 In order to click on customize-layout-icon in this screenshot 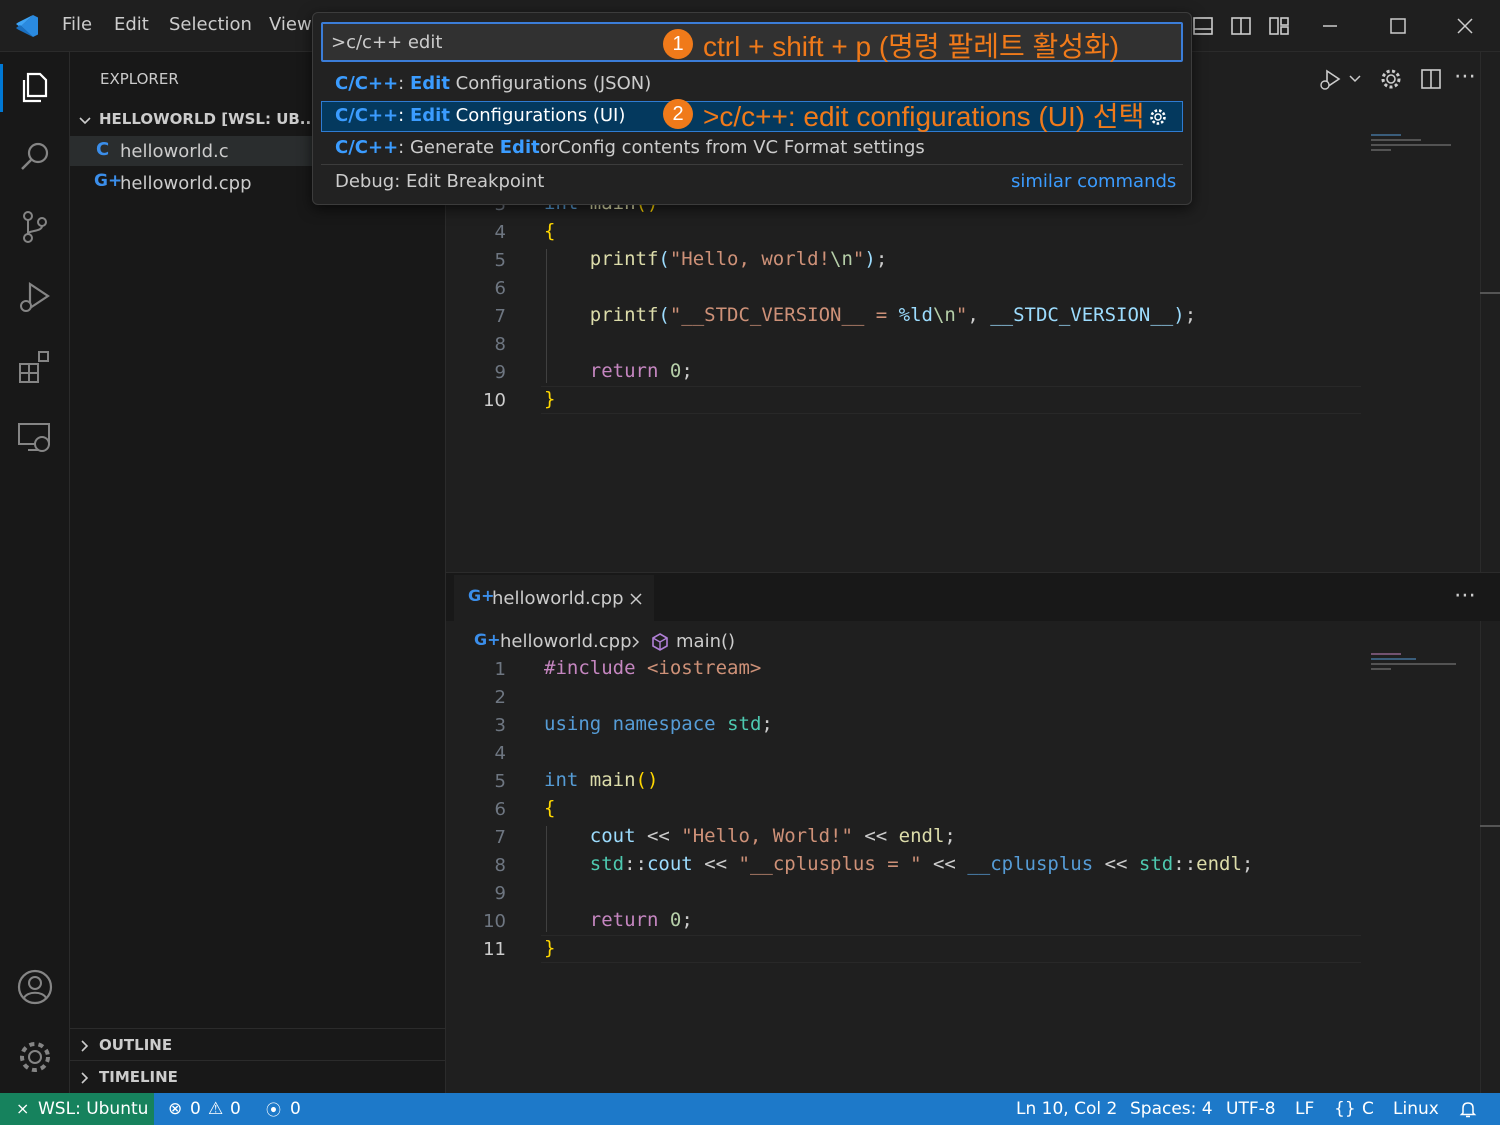, I will do `click(1279, 26)`.